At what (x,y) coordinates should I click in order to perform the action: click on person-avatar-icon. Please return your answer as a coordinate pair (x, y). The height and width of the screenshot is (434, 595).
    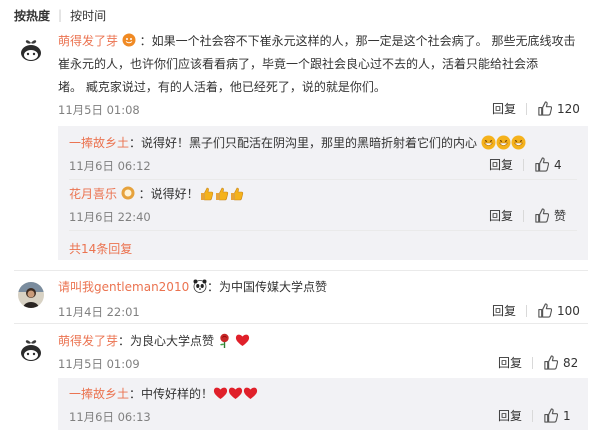
    Looking at the image, I should click on (31, 295).